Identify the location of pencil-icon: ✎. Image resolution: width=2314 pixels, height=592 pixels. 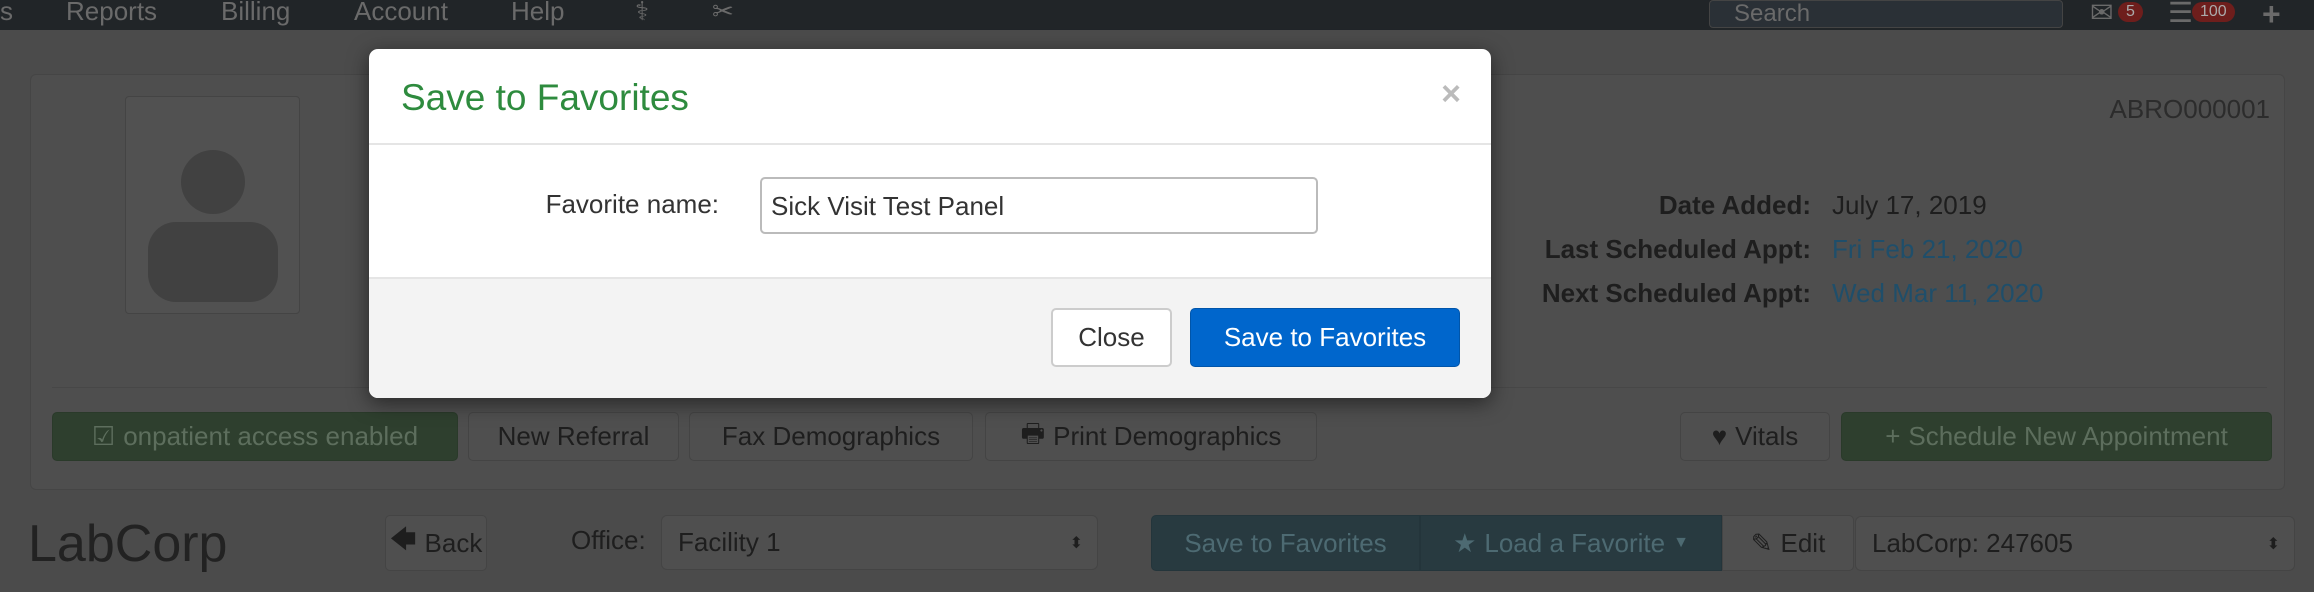
(1761, 542).